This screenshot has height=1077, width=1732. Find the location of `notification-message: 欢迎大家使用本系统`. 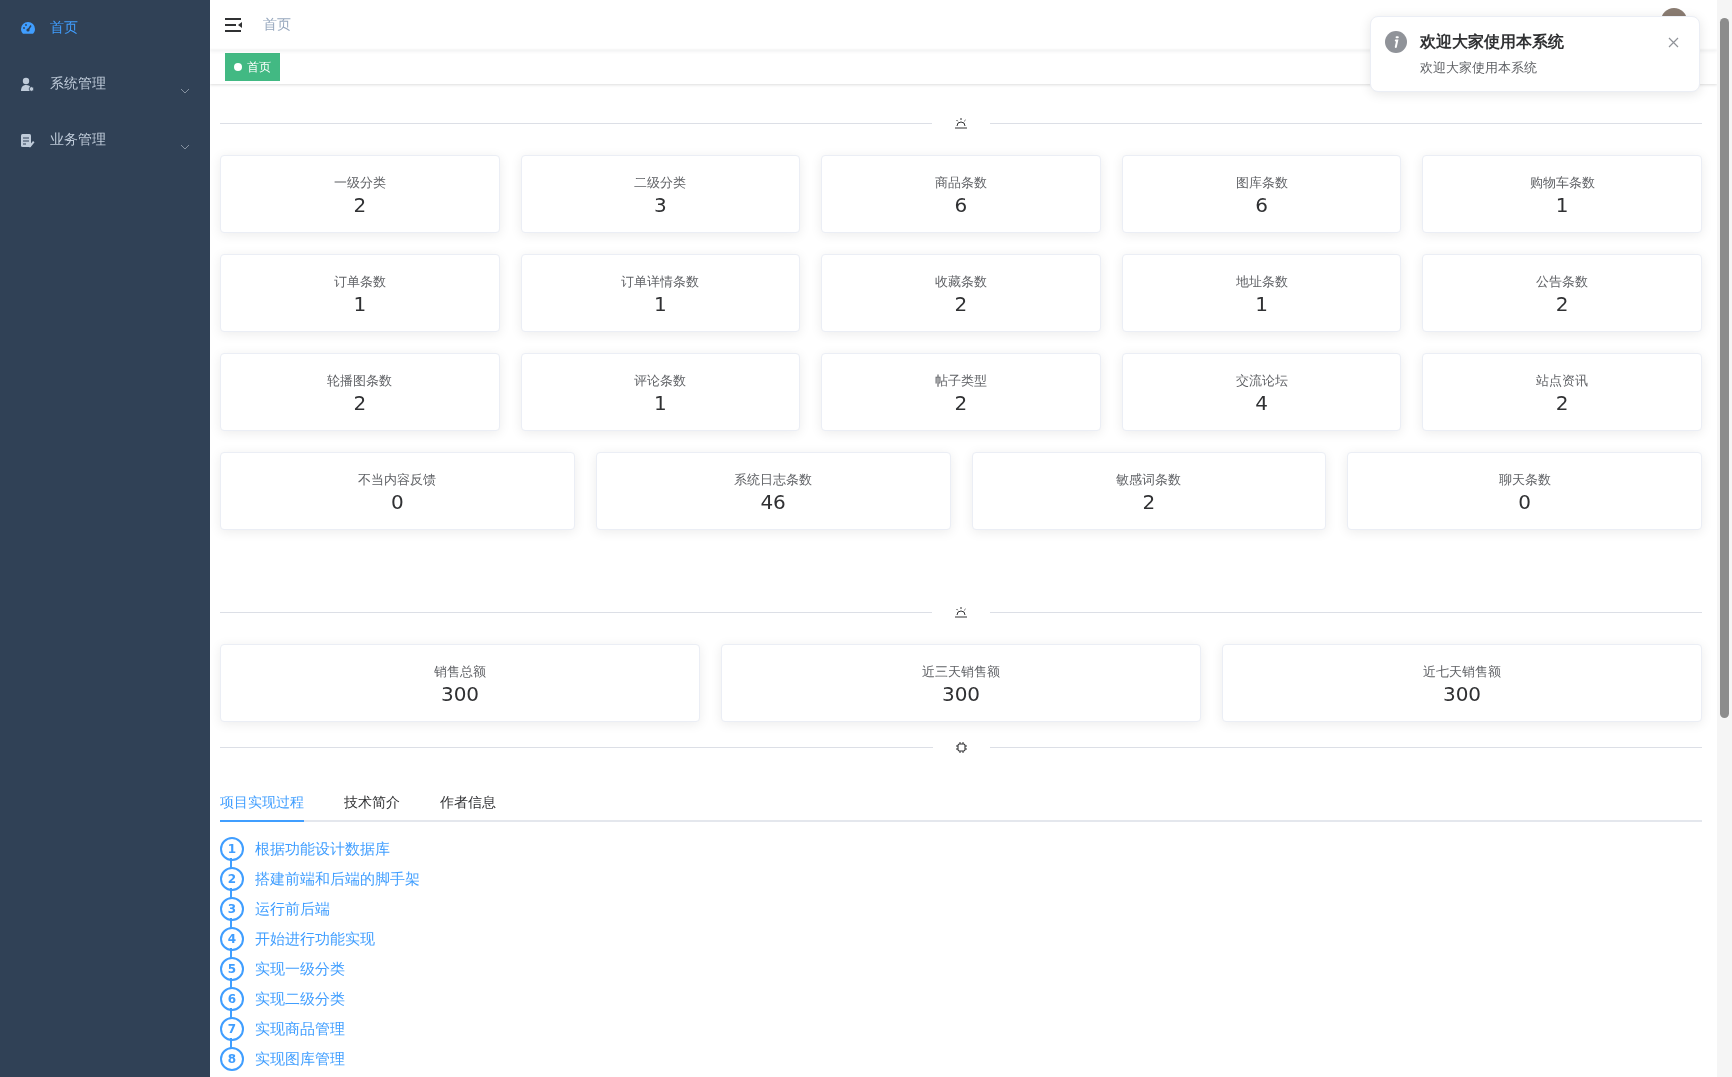

notification-message: 欢迎大家使用本系统 is located at coordinates (1479, 68).